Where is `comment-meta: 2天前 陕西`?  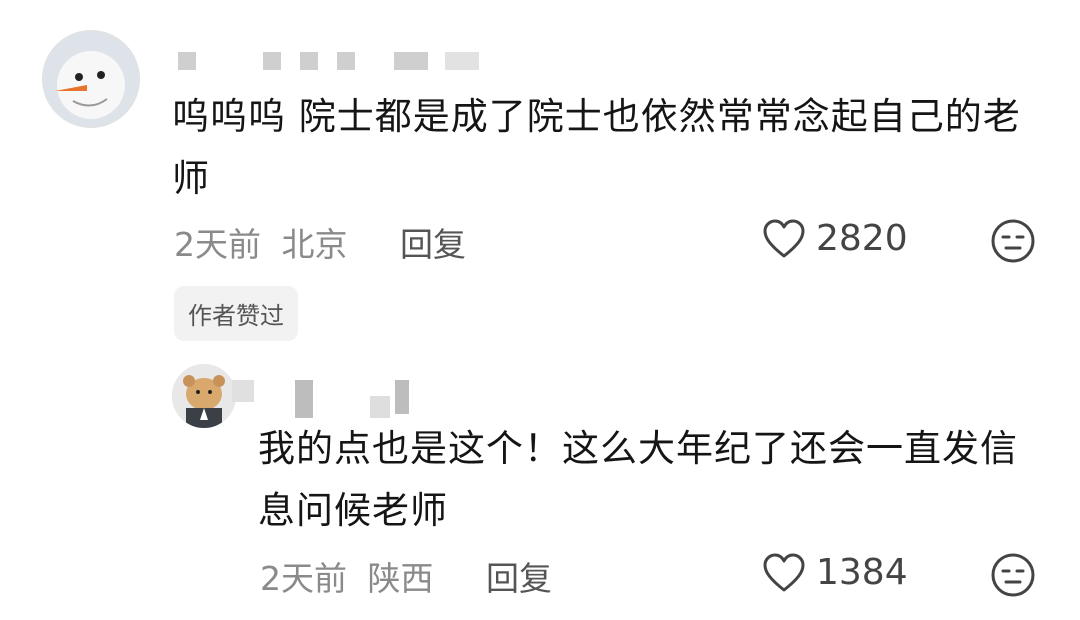 comment-meta: 2天前 陕西 is located at coordinates (347, 576).